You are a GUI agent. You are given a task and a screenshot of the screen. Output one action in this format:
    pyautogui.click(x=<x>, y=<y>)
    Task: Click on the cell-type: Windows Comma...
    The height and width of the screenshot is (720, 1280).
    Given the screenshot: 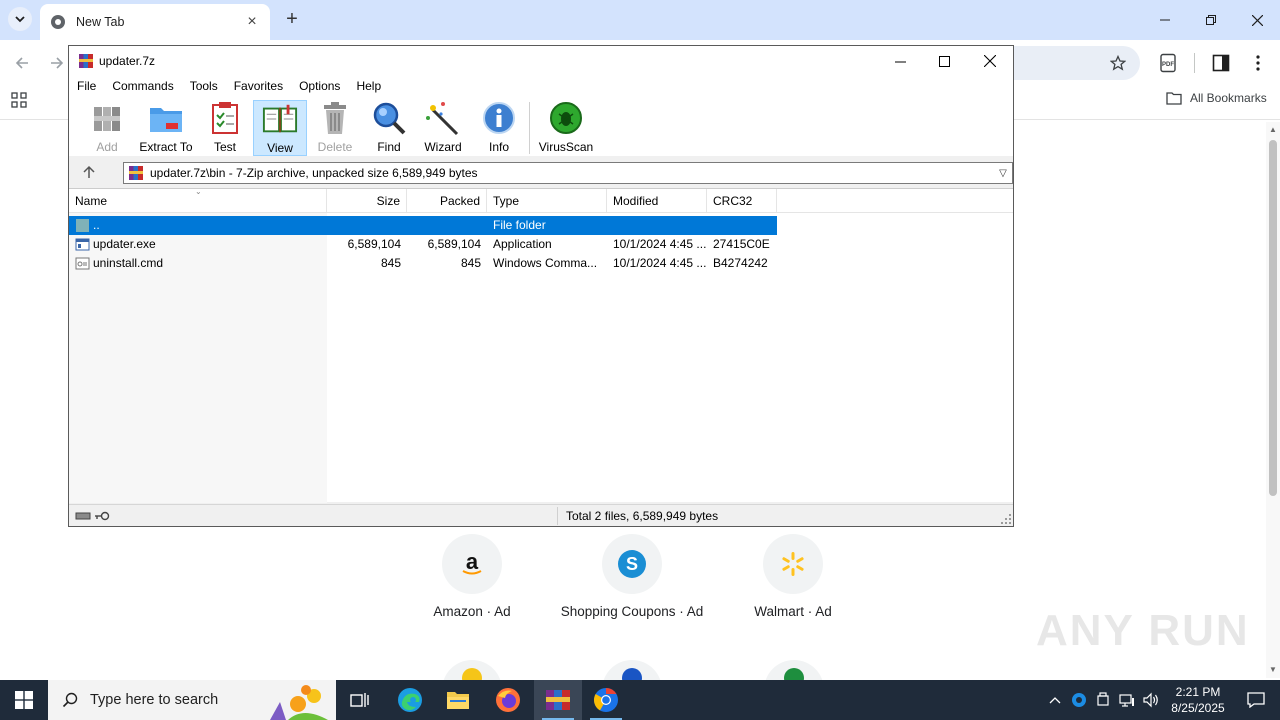 What is the action you would take?
    pyautogui.click(x=545, y=263)
    